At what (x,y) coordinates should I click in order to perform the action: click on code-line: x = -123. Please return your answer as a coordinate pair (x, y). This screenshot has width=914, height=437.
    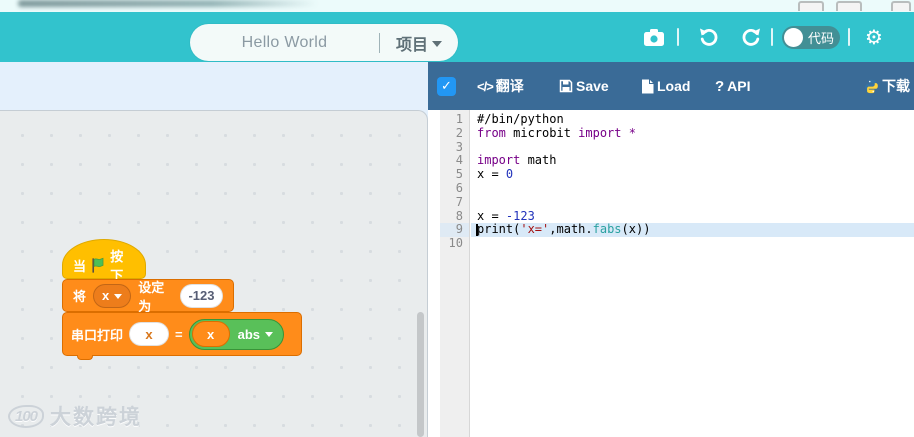
    Looking at the image, I should click on (692, 216).